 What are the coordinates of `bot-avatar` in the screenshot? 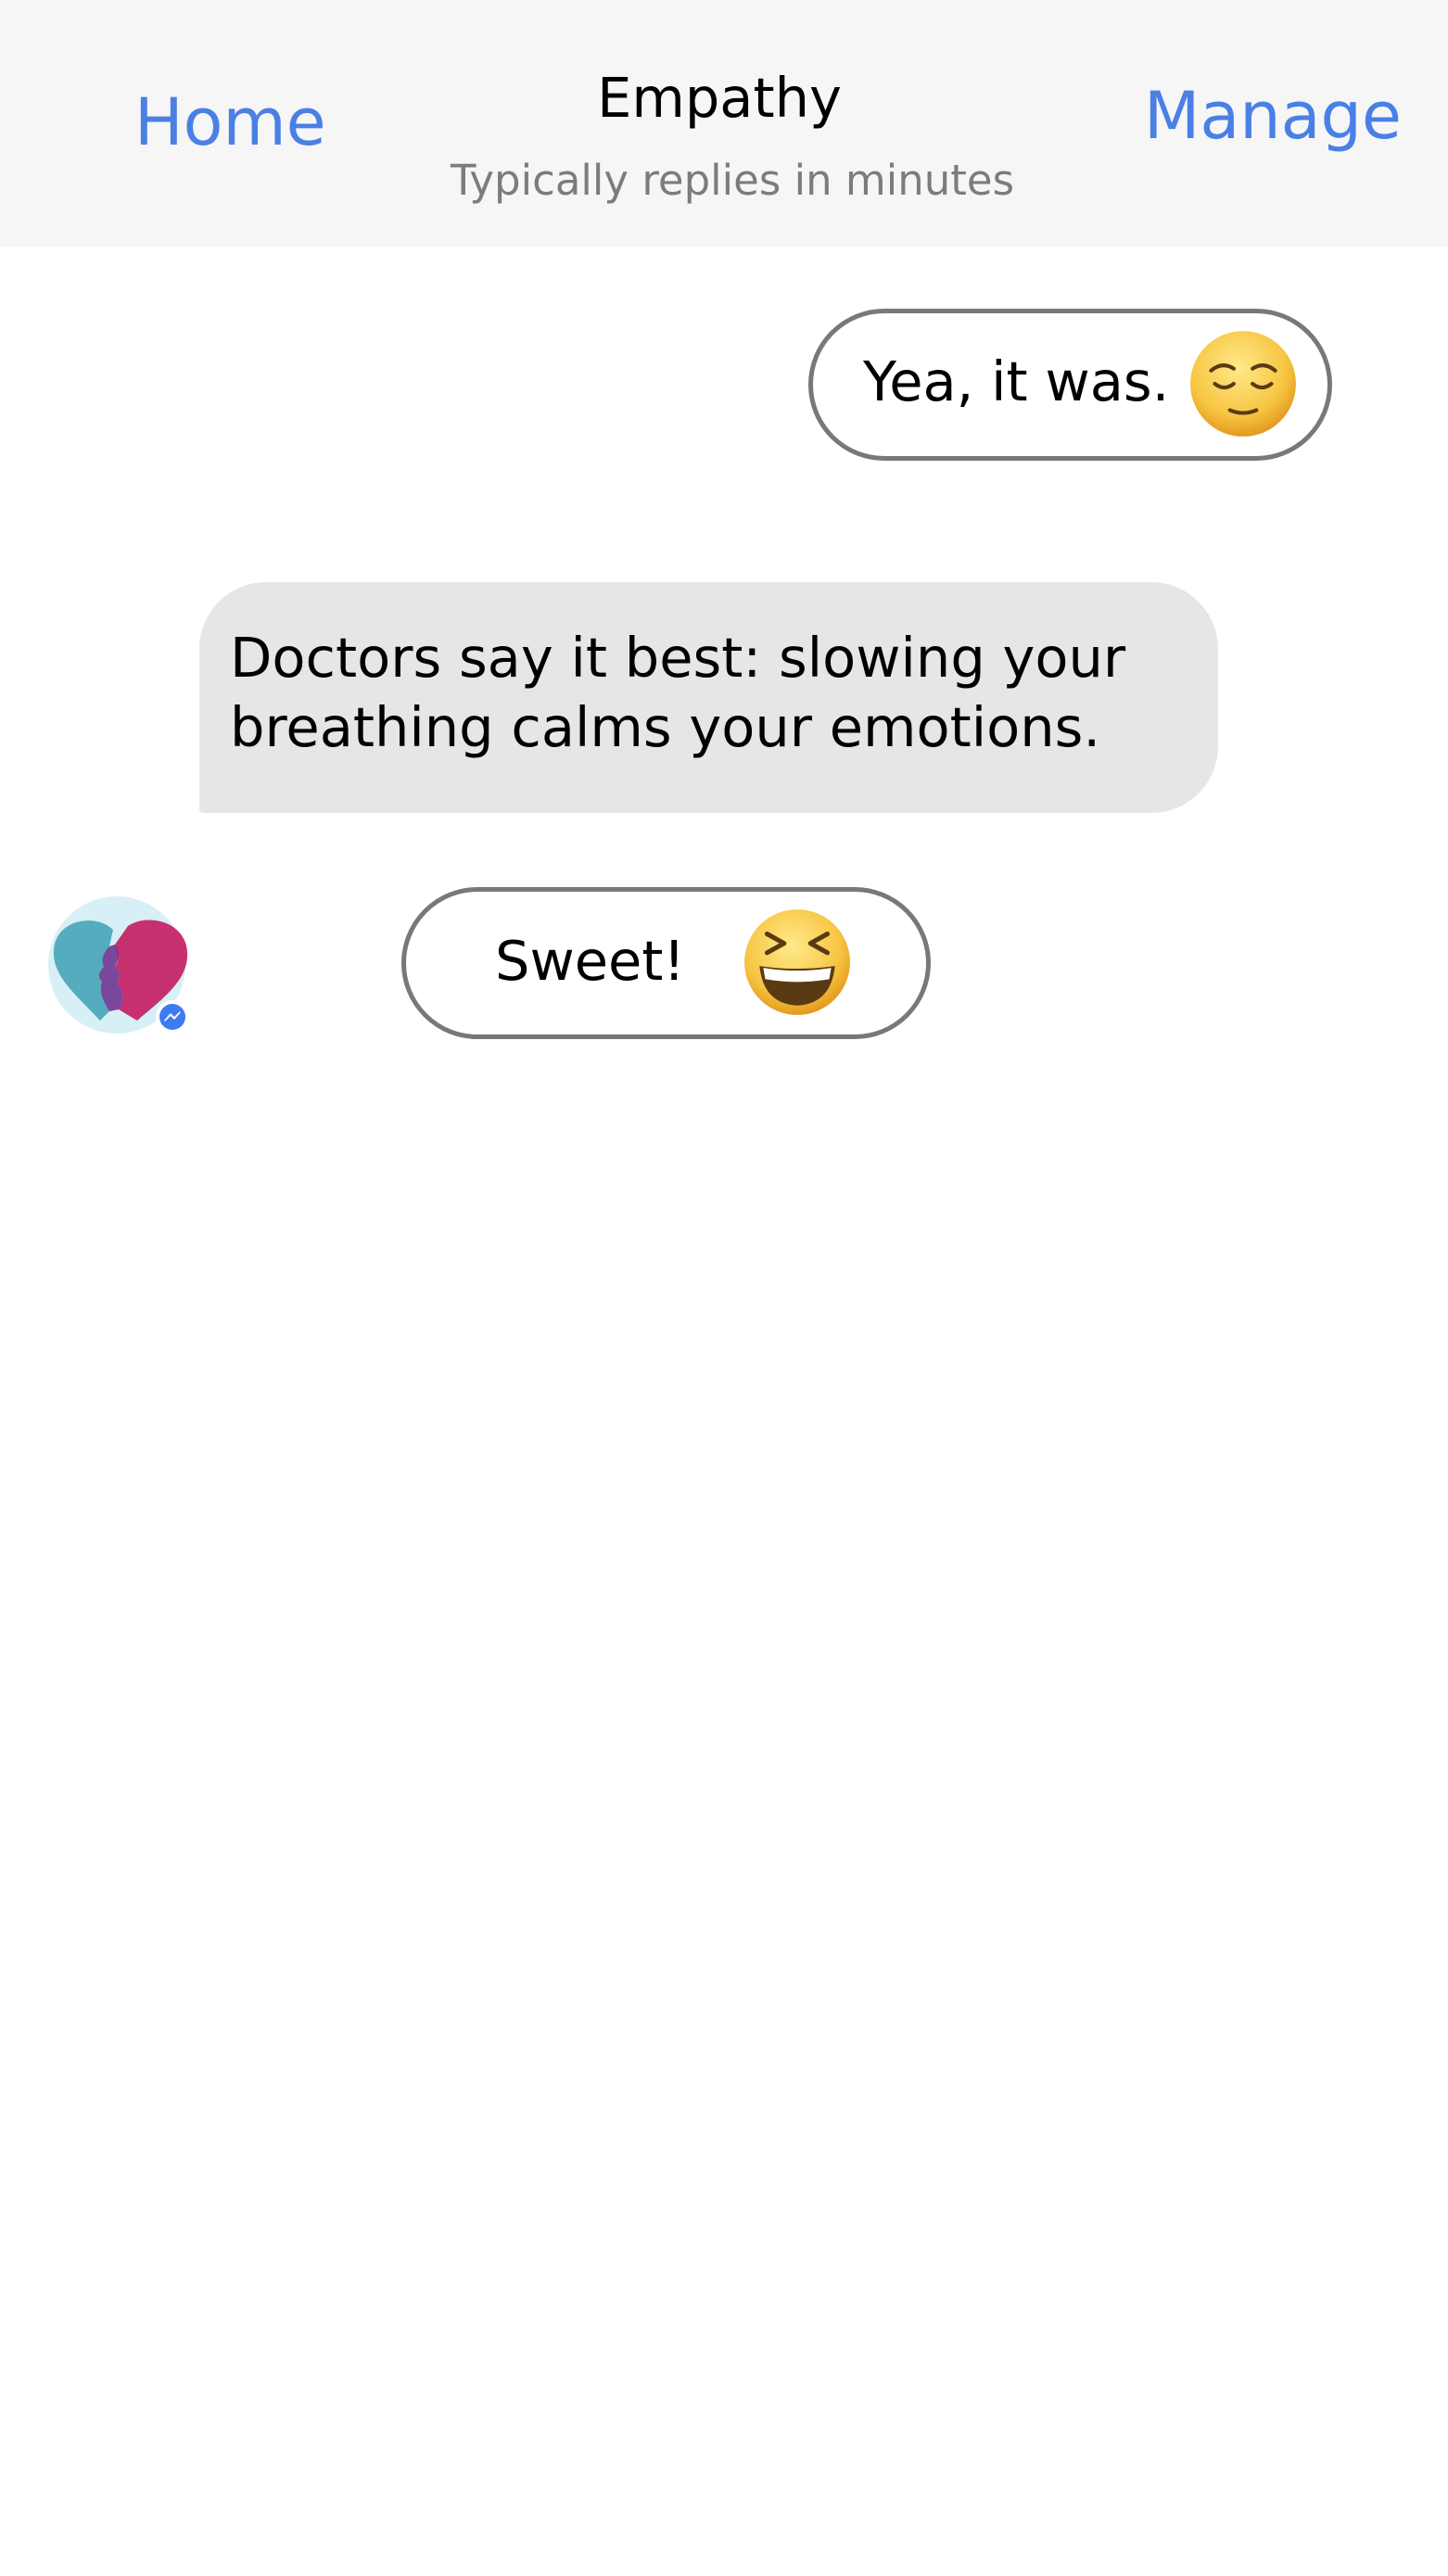 It's located at (119, 965).